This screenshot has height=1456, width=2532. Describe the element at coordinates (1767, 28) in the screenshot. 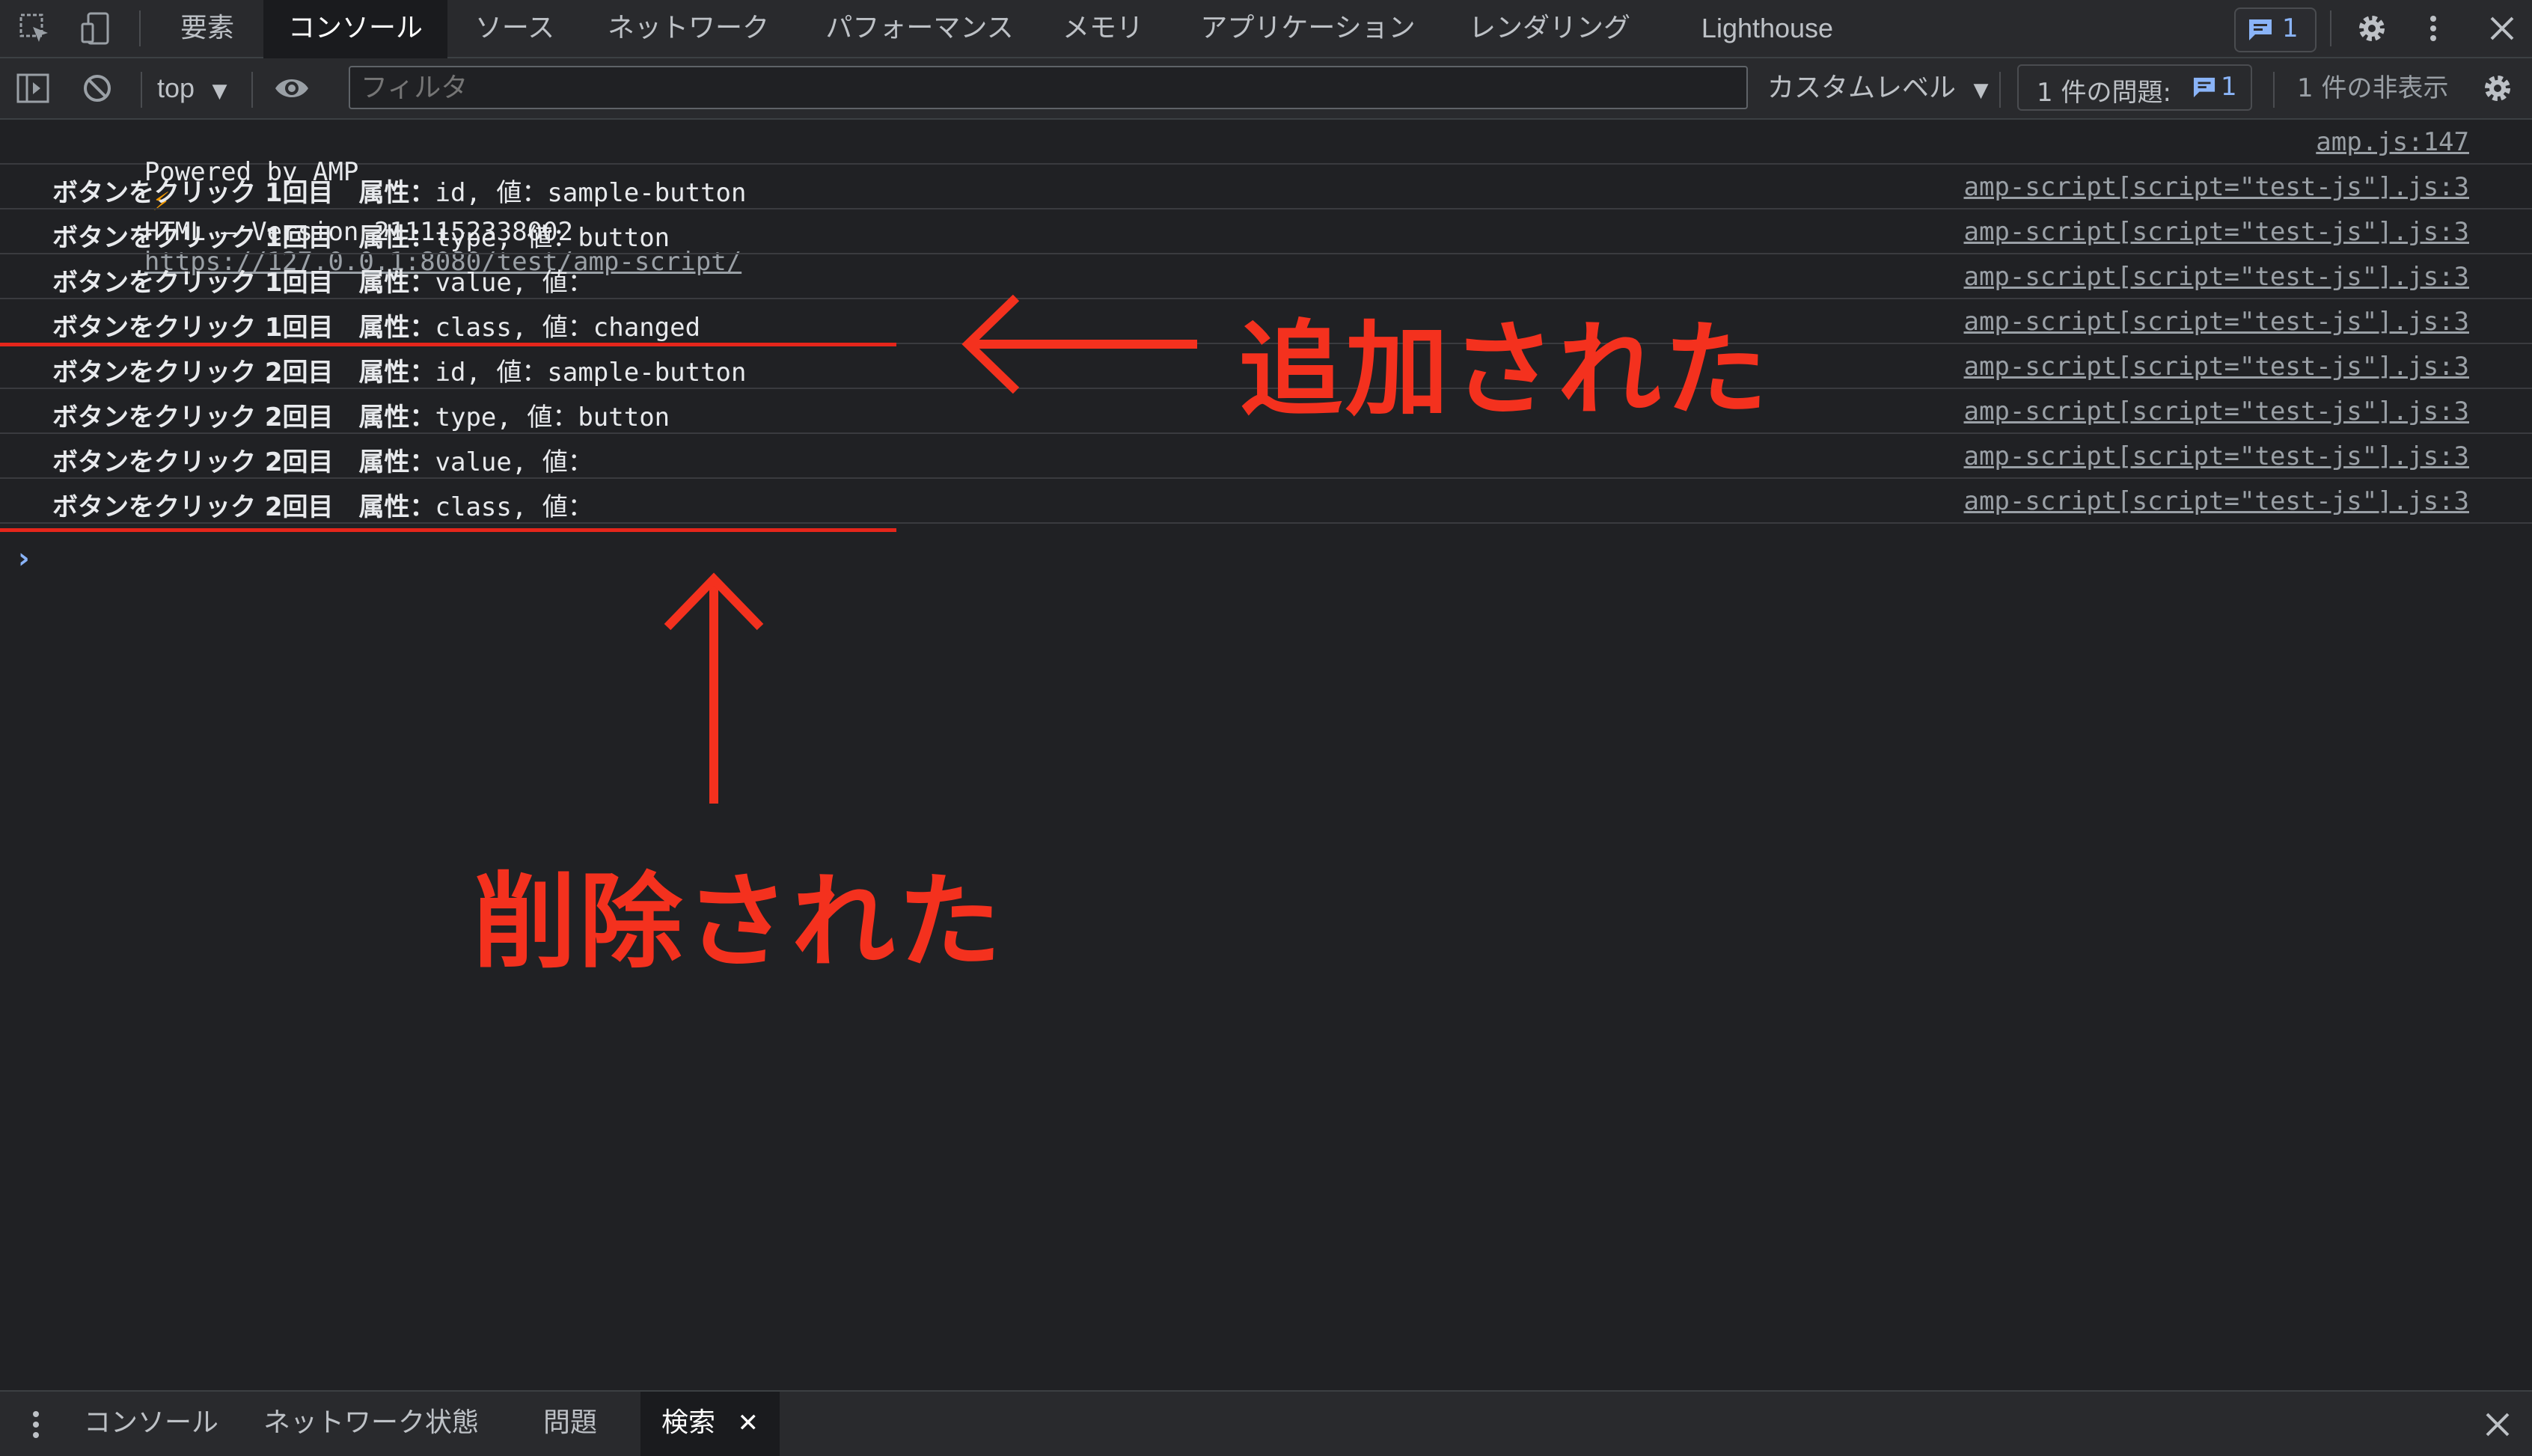

I see `tab-lighthouse: Lighthouse` at that location.